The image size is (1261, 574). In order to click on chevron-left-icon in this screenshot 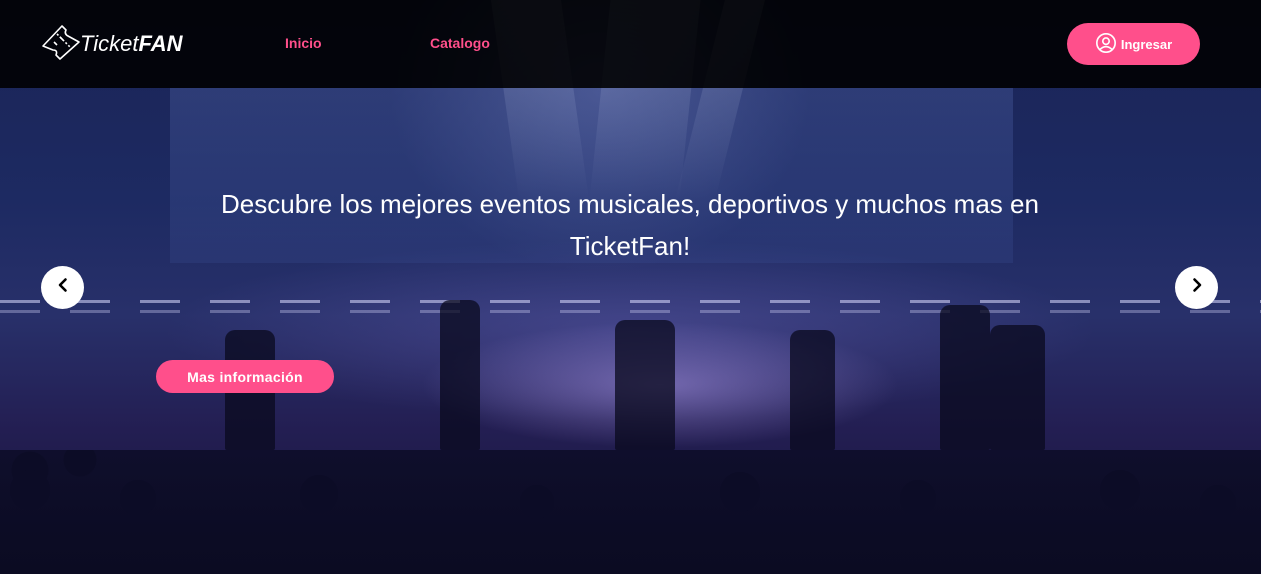, I will do `click(63, 287)`.